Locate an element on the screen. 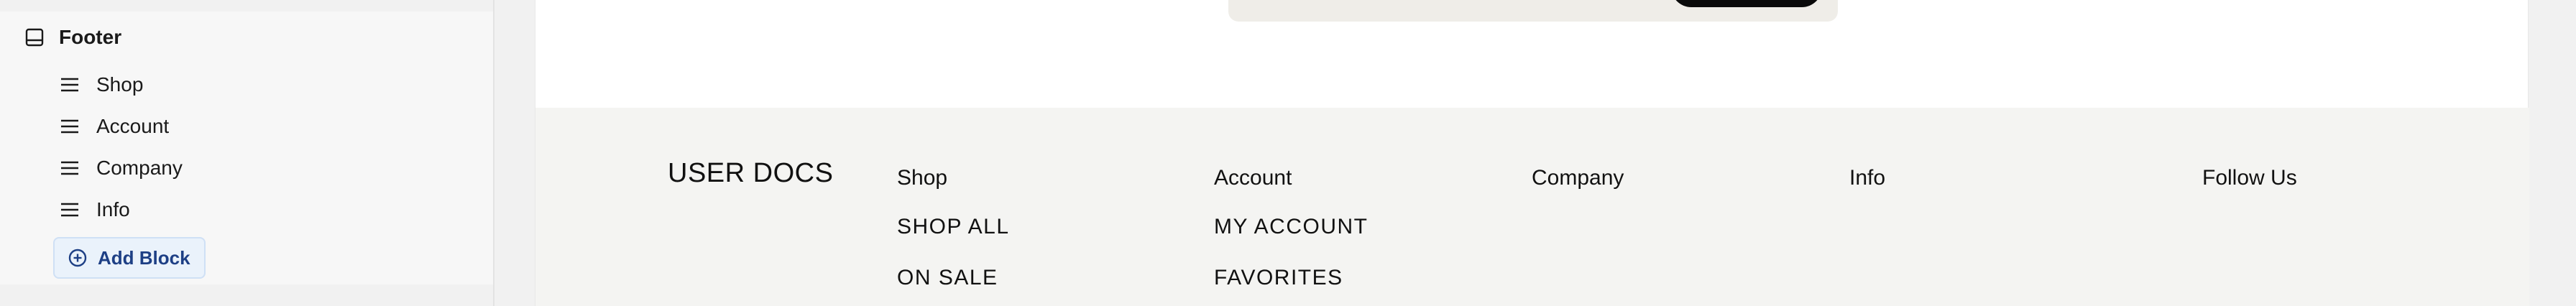 Image resolution: width=2576 pixels, height=306 pixels. footer-column-company: Company is located at coordinates (1578, 178).